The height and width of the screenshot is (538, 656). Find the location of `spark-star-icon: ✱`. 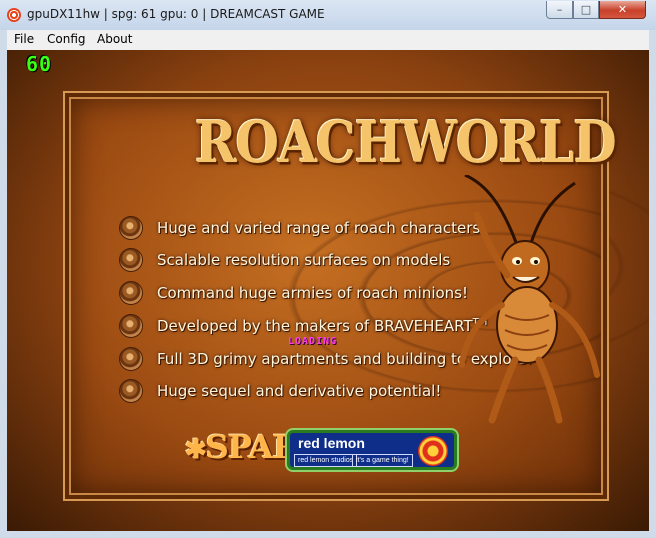

spark-star-icon: ✱ is located at coordinates (196, 450).